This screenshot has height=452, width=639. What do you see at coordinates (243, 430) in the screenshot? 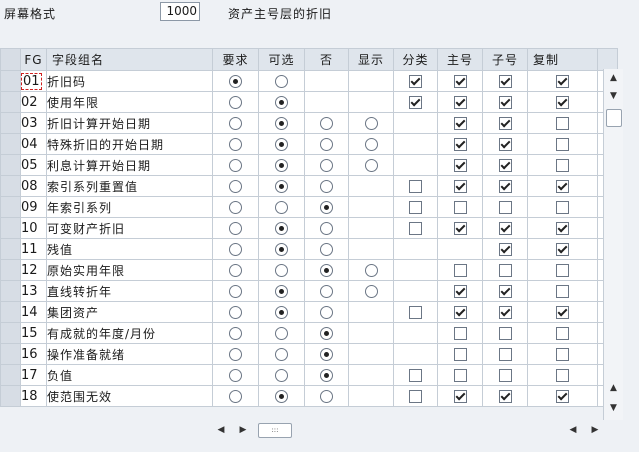
I see `scroll-right-icon: ▶` at bounding box center [243, 430].